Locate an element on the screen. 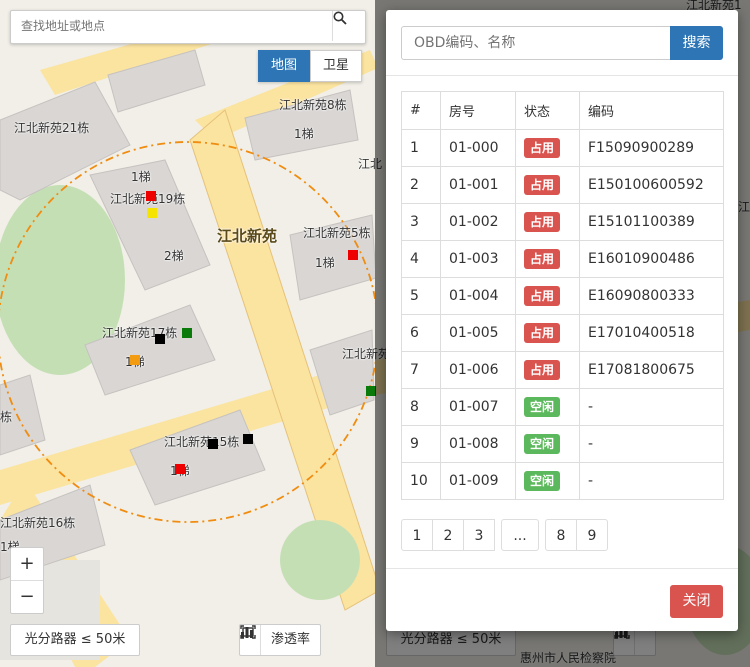 The image size is (750, 667). obd-code: E17010400518 is located at coordinates (651, 333).